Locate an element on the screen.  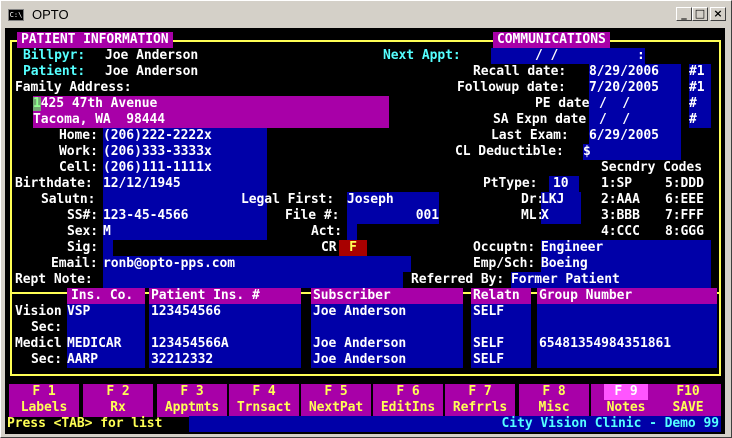
next-appt-value: / / is located at coordinates (568, 56).